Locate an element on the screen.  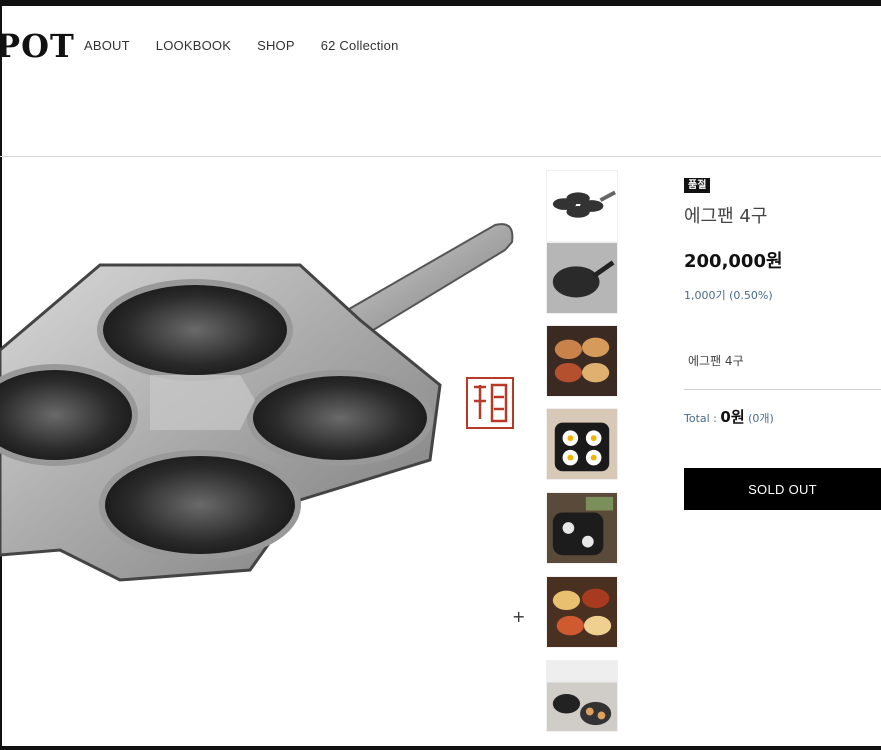
sold-out-button: SOLD OUT is located at coordinates (782, 489).